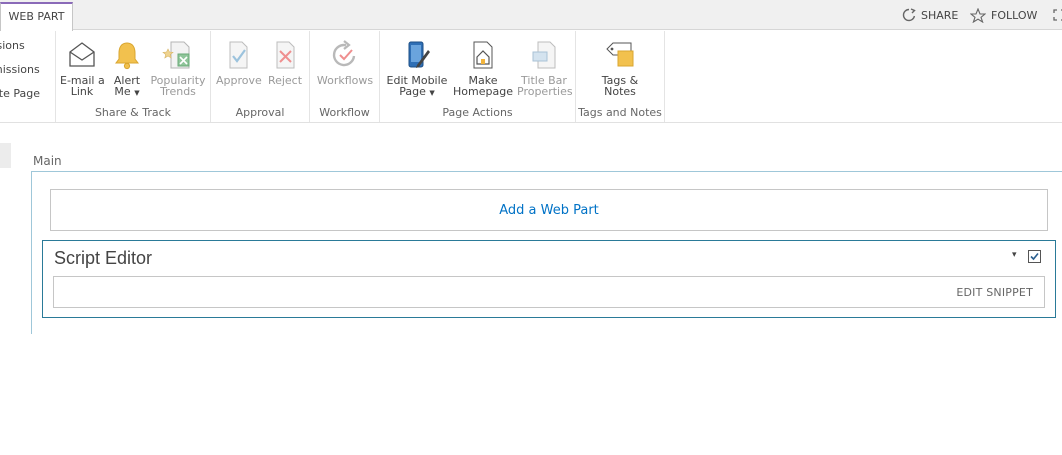 The image size is (1062, 455). What do you see at coordinates (483, 91) in the screenshot?
I see `make-homepage-label-2: Homepage` at bounding box center [483, 91].